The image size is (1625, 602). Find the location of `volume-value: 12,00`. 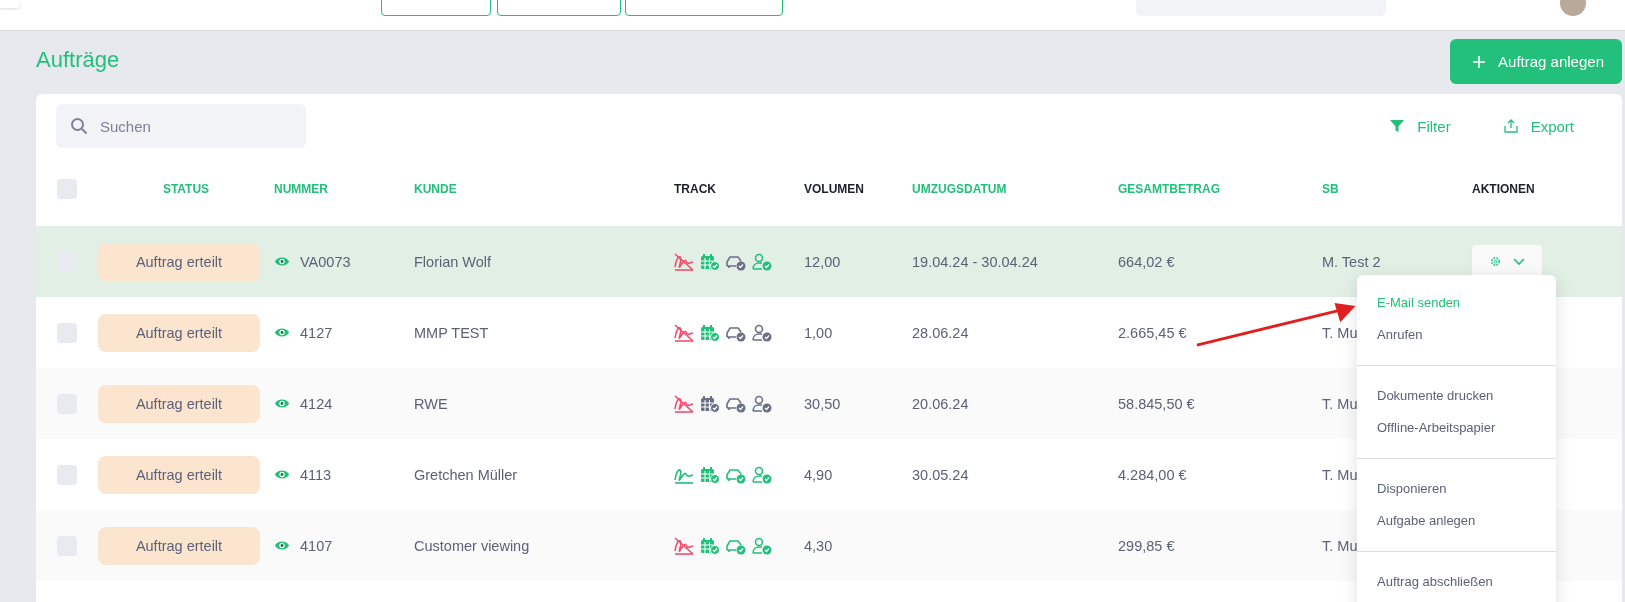

volume-value: 12,00 is located at coordinates (822, 261).